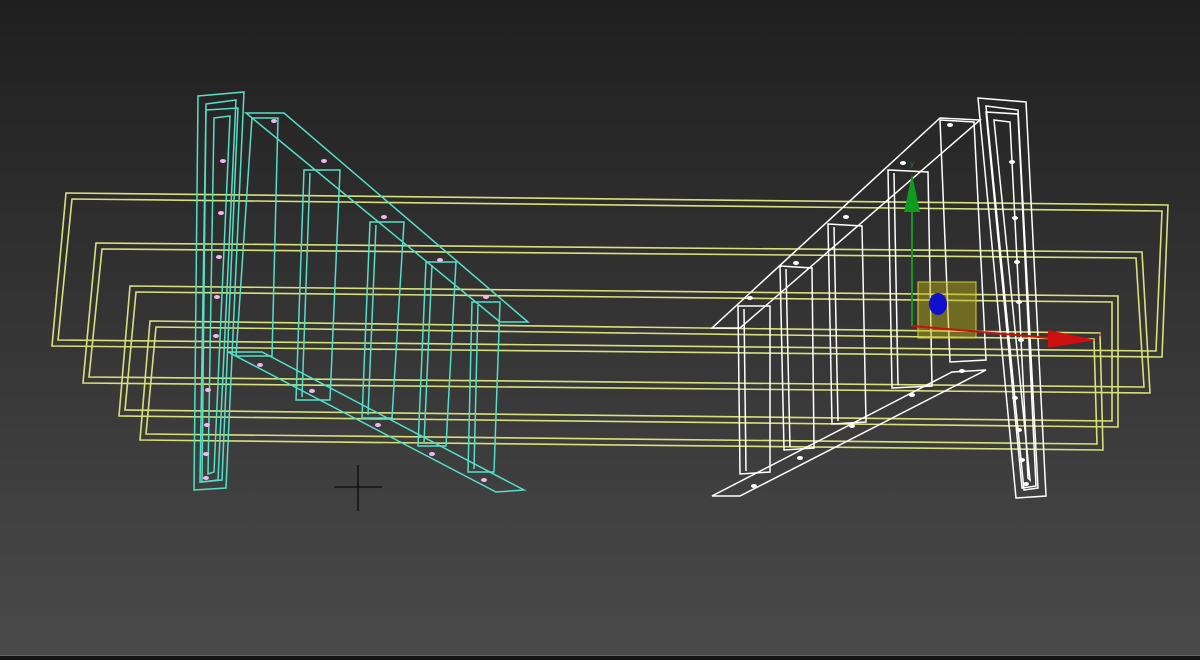 This screenshot has width=1200, height=660. What do you see at coordinates (1100, 335) in the screenshot?
I see `gizmo-x-label: x` at bounding box center [1100, 335].